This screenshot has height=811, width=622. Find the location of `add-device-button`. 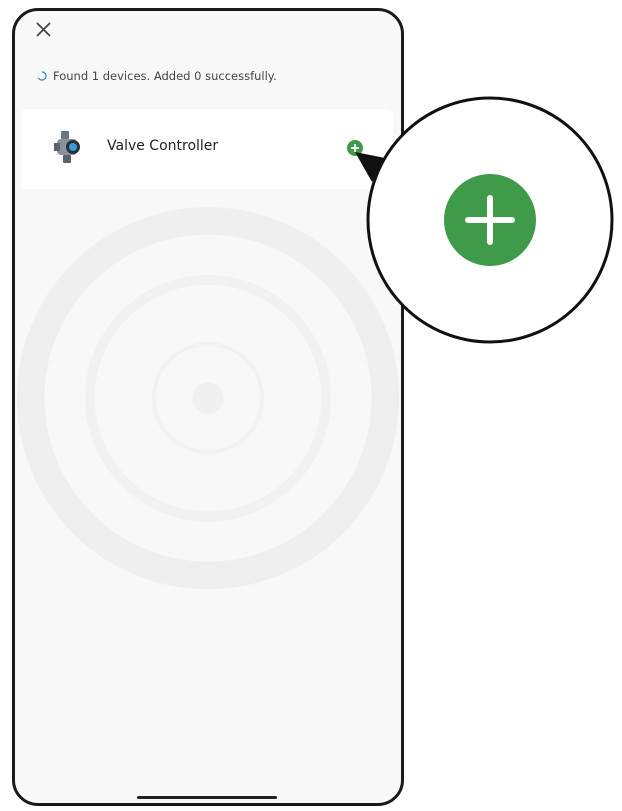

add-device-button is located at coordinates (355, 148).